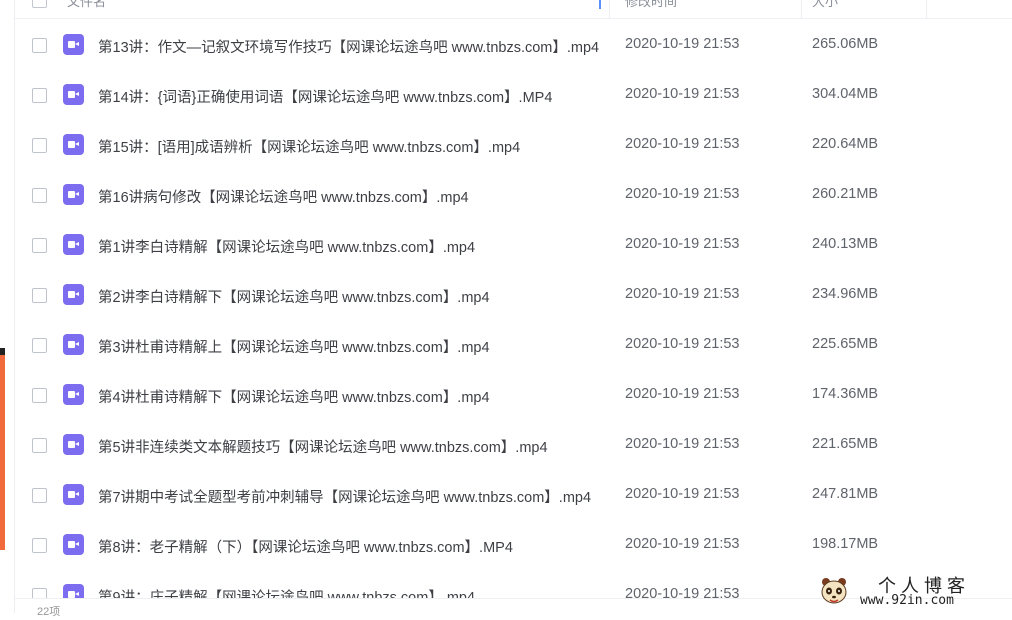 This screenshot has height=620, width=1012. I want to click on file-size: 260.21MB, so click(845, 194).